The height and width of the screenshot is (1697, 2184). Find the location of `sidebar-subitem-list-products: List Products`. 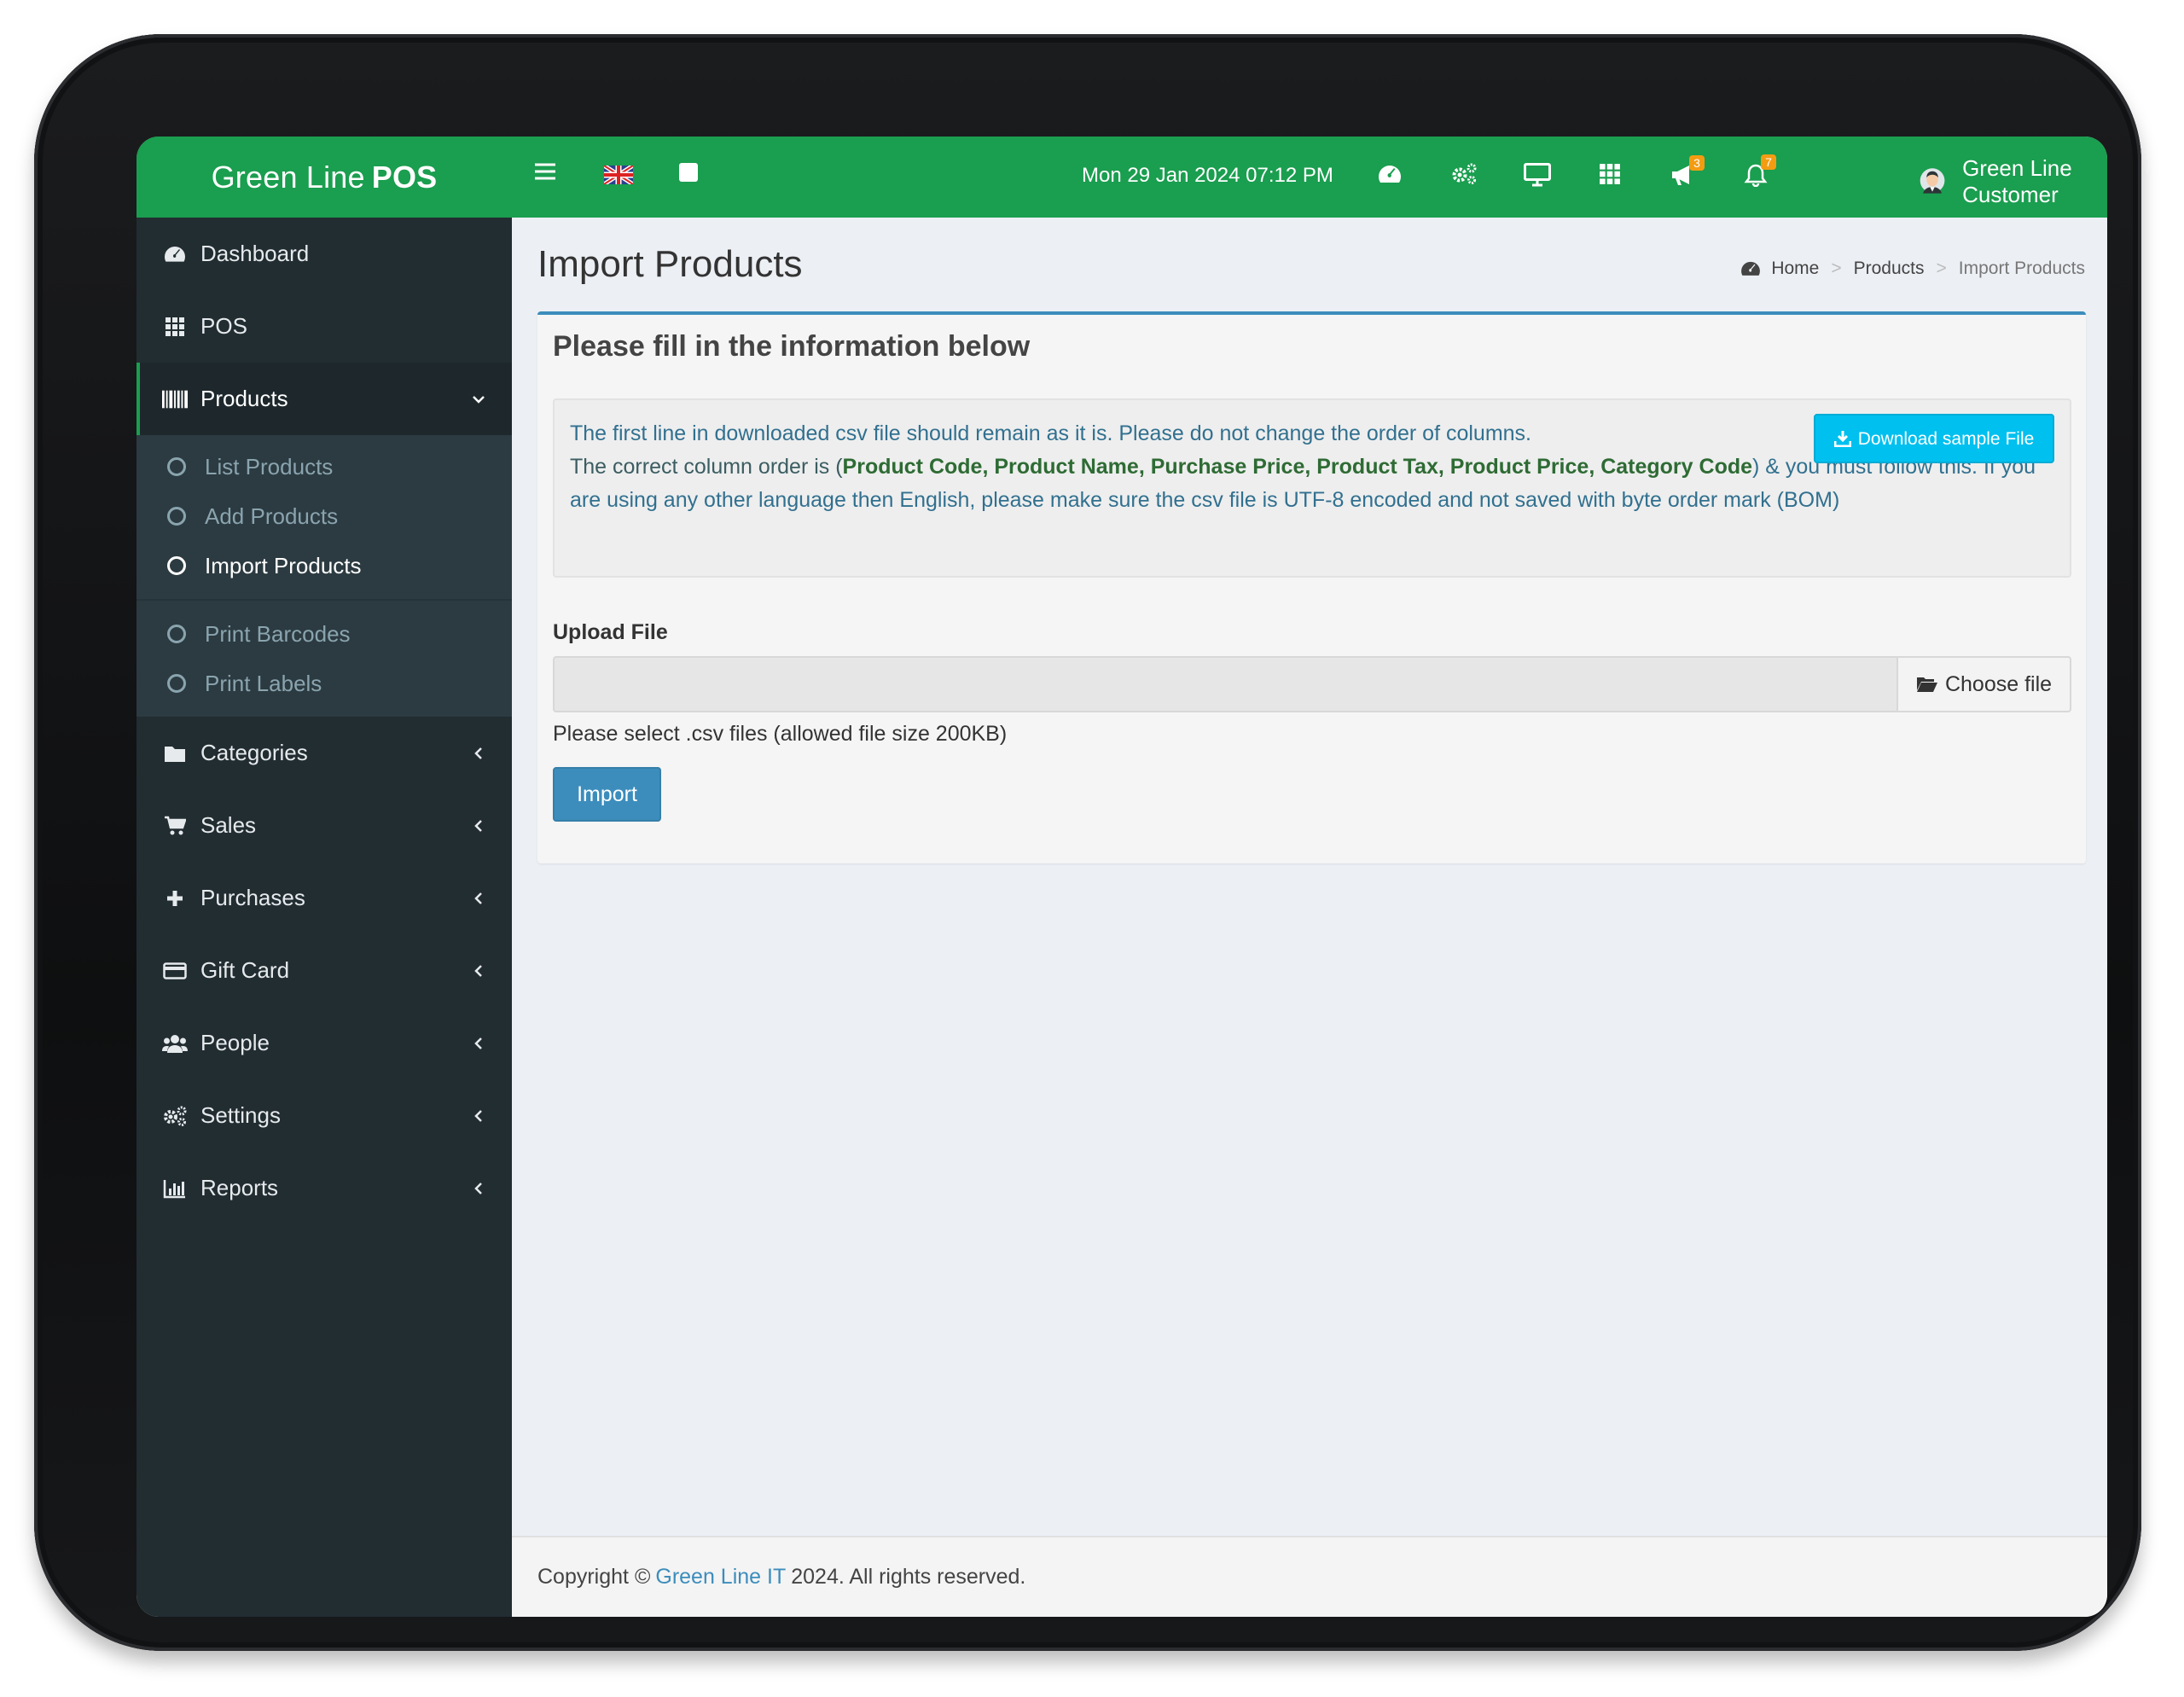

sidebar-subitem-list-products: List Products is located at coordinates (324, 466).